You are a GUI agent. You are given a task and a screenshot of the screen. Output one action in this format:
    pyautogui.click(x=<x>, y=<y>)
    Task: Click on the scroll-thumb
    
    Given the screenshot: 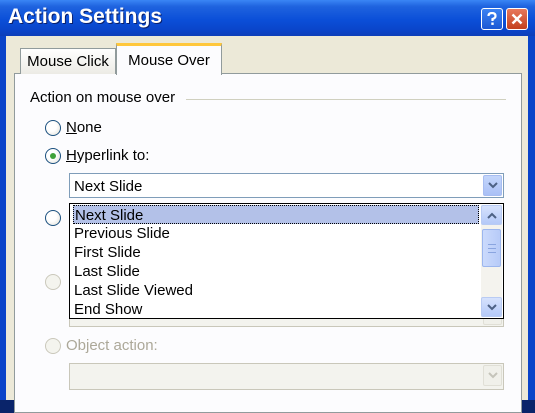 What is the action you would take?
    pyautogui.click(x=491, y=248)
    